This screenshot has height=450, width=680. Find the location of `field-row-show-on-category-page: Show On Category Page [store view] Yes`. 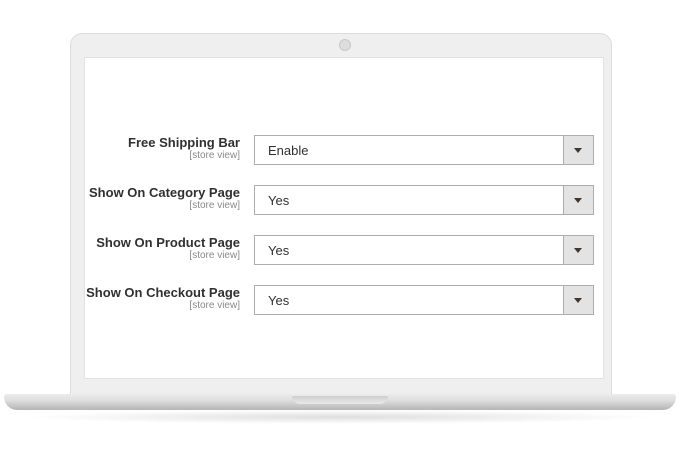

field-row-show-on-category-page: Show On Category Page [store view] Yes is located at coordinates (344, 200).